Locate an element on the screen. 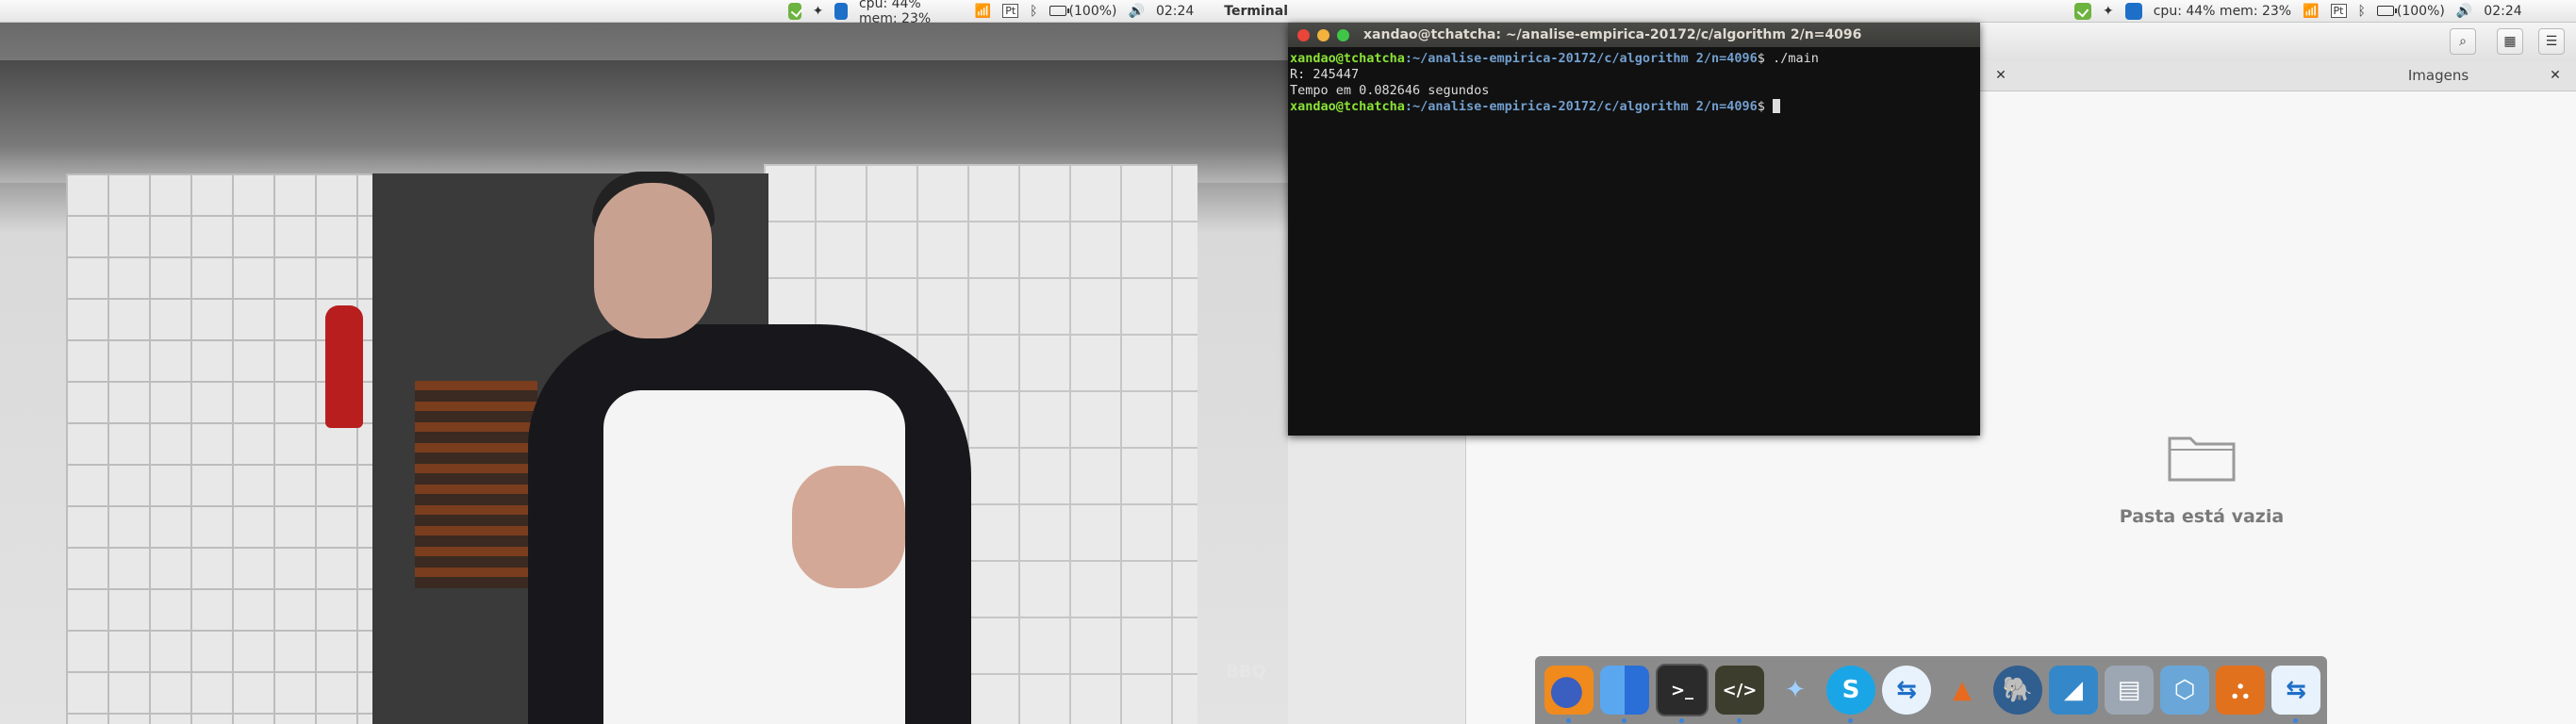 This screenshot has width=2576, height=724. skype-icon: S is located at coordinates (1850, 694).